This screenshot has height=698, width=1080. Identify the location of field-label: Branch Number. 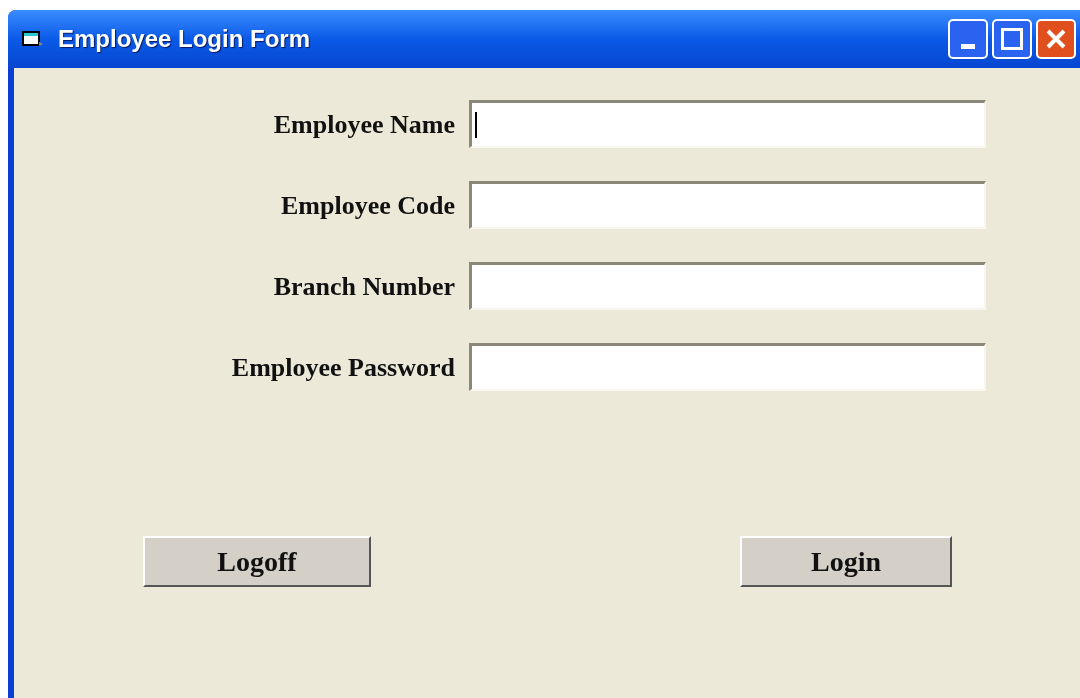
(364, 286).